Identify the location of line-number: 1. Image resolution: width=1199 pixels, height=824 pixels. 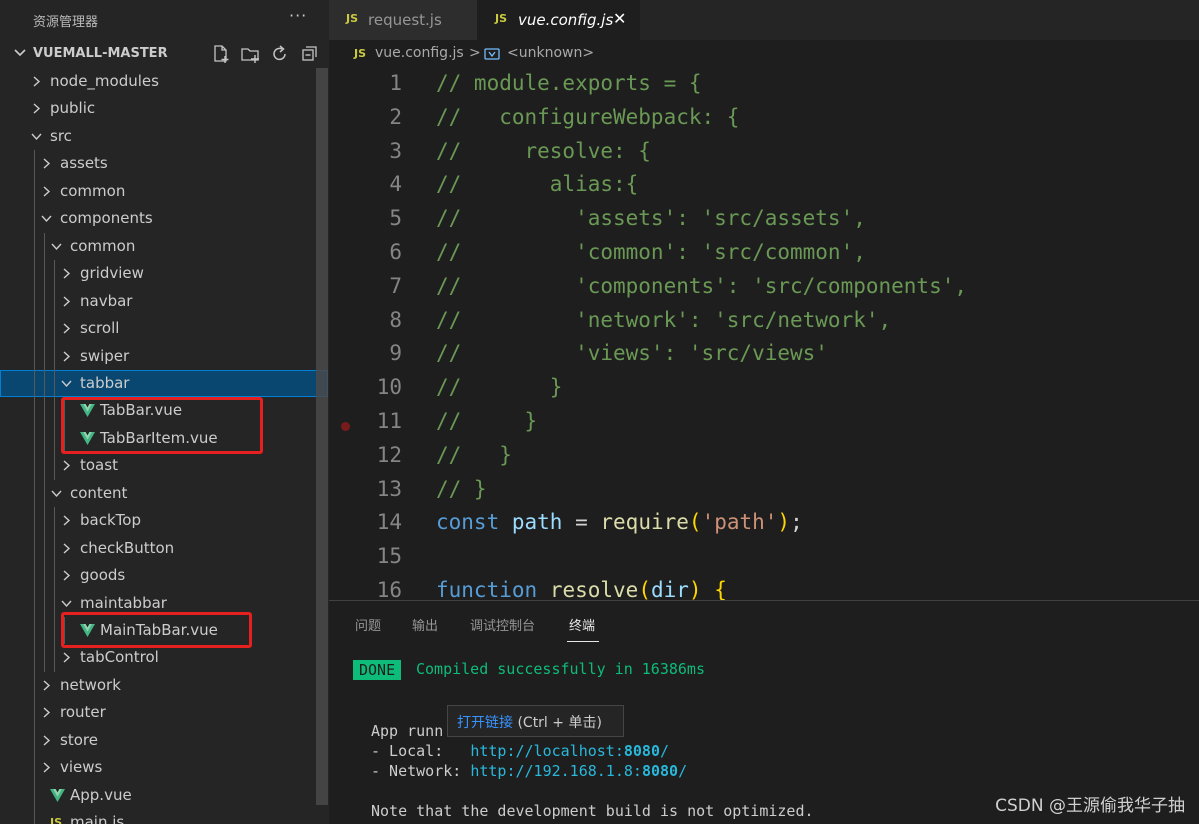
(395, 83).